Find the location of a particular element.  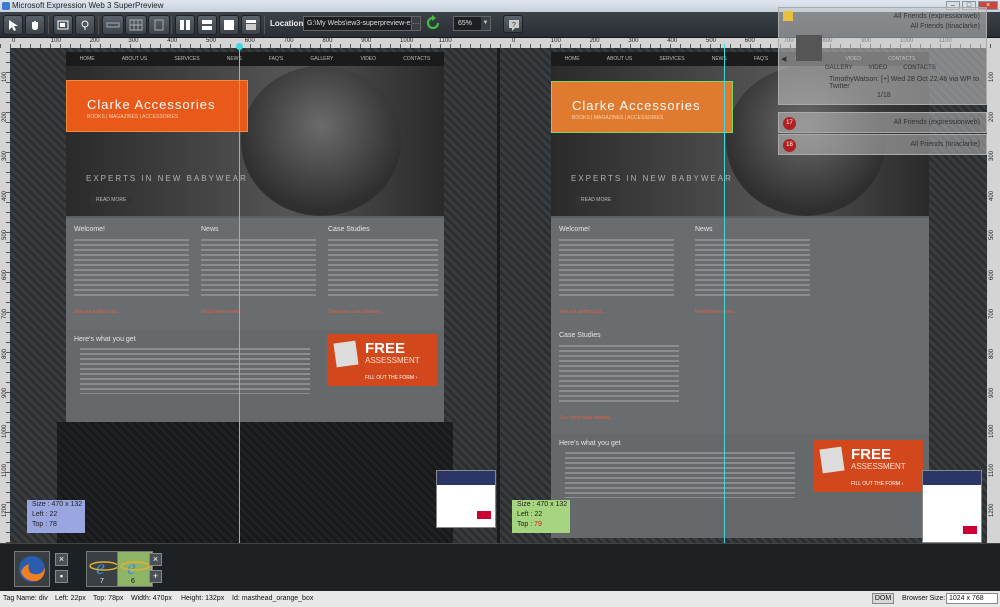

help-button: ? is located at coordinates (513, 24).